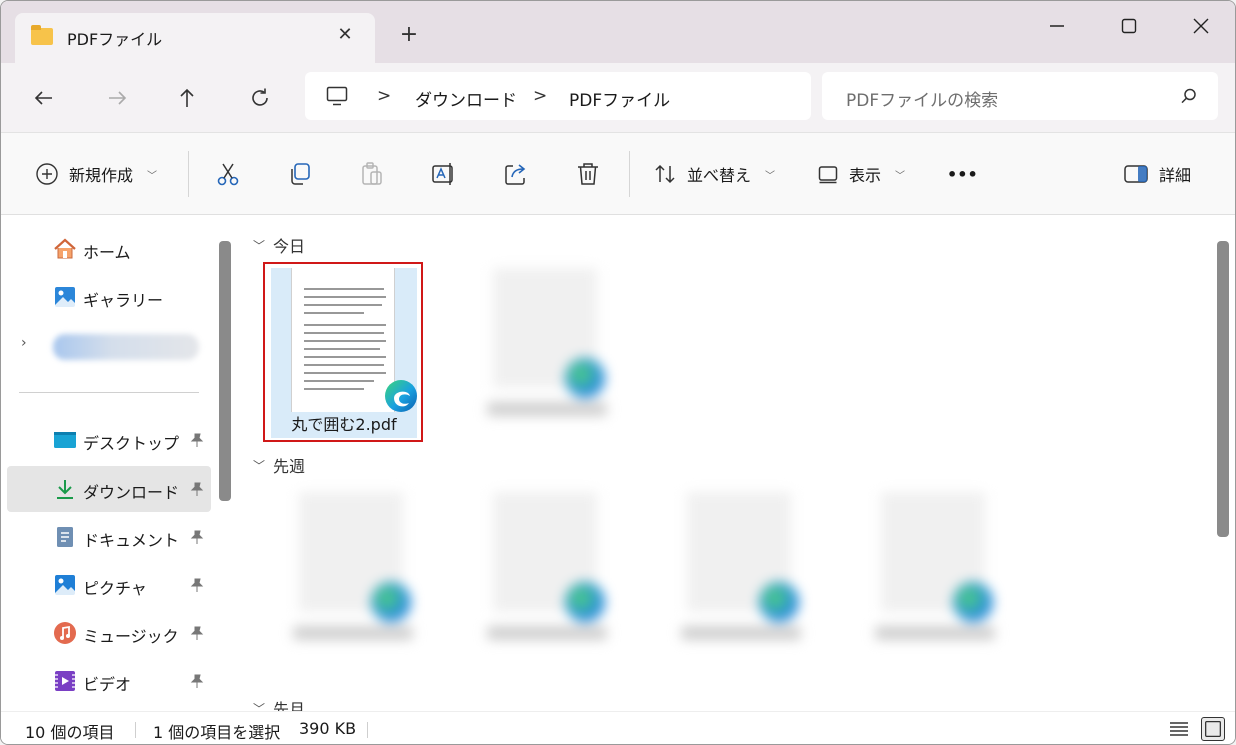 Image resolution: width=1236 pixels, height=745 pixels. I want to click on arrow-right-icon, so click(118, 98).